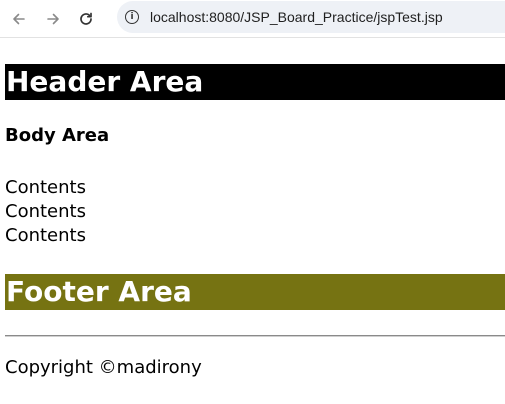  What do you see at coordinates (132, 17) in the screenshot?
I see `info-icon: i` at bounding box center [132, 17].